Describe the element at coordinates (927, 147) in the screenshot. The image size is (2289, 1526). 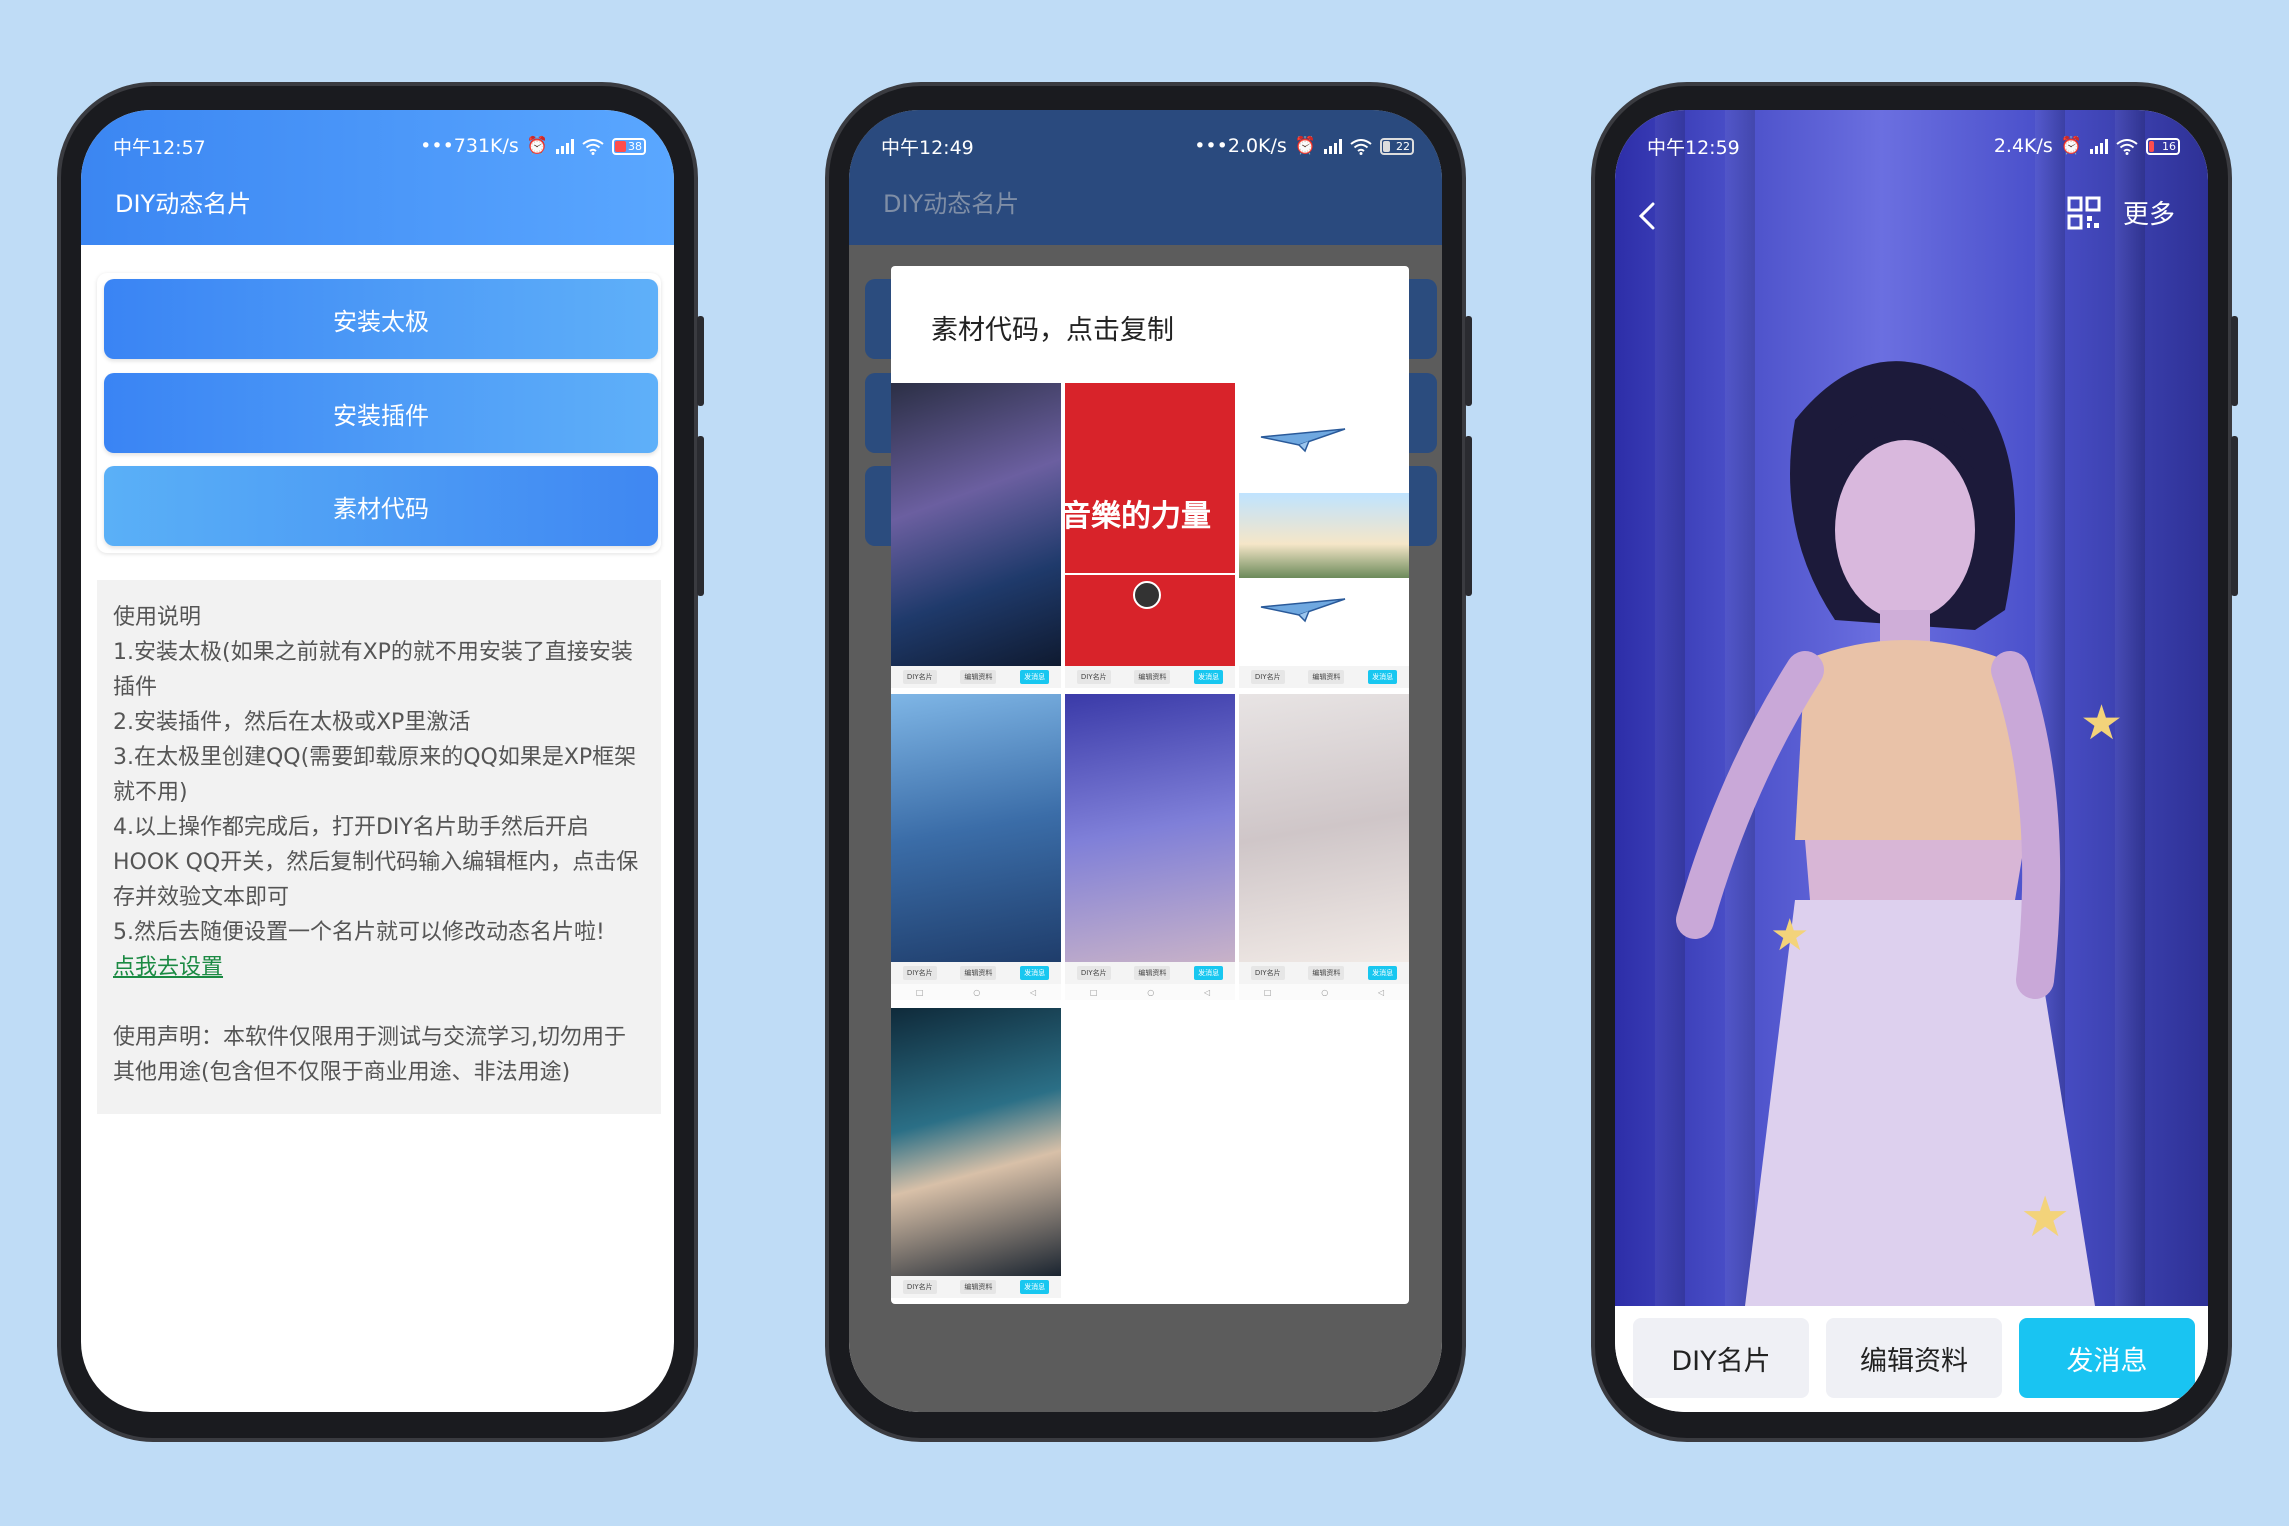
I see `status-time: 中午12:49` at that location.